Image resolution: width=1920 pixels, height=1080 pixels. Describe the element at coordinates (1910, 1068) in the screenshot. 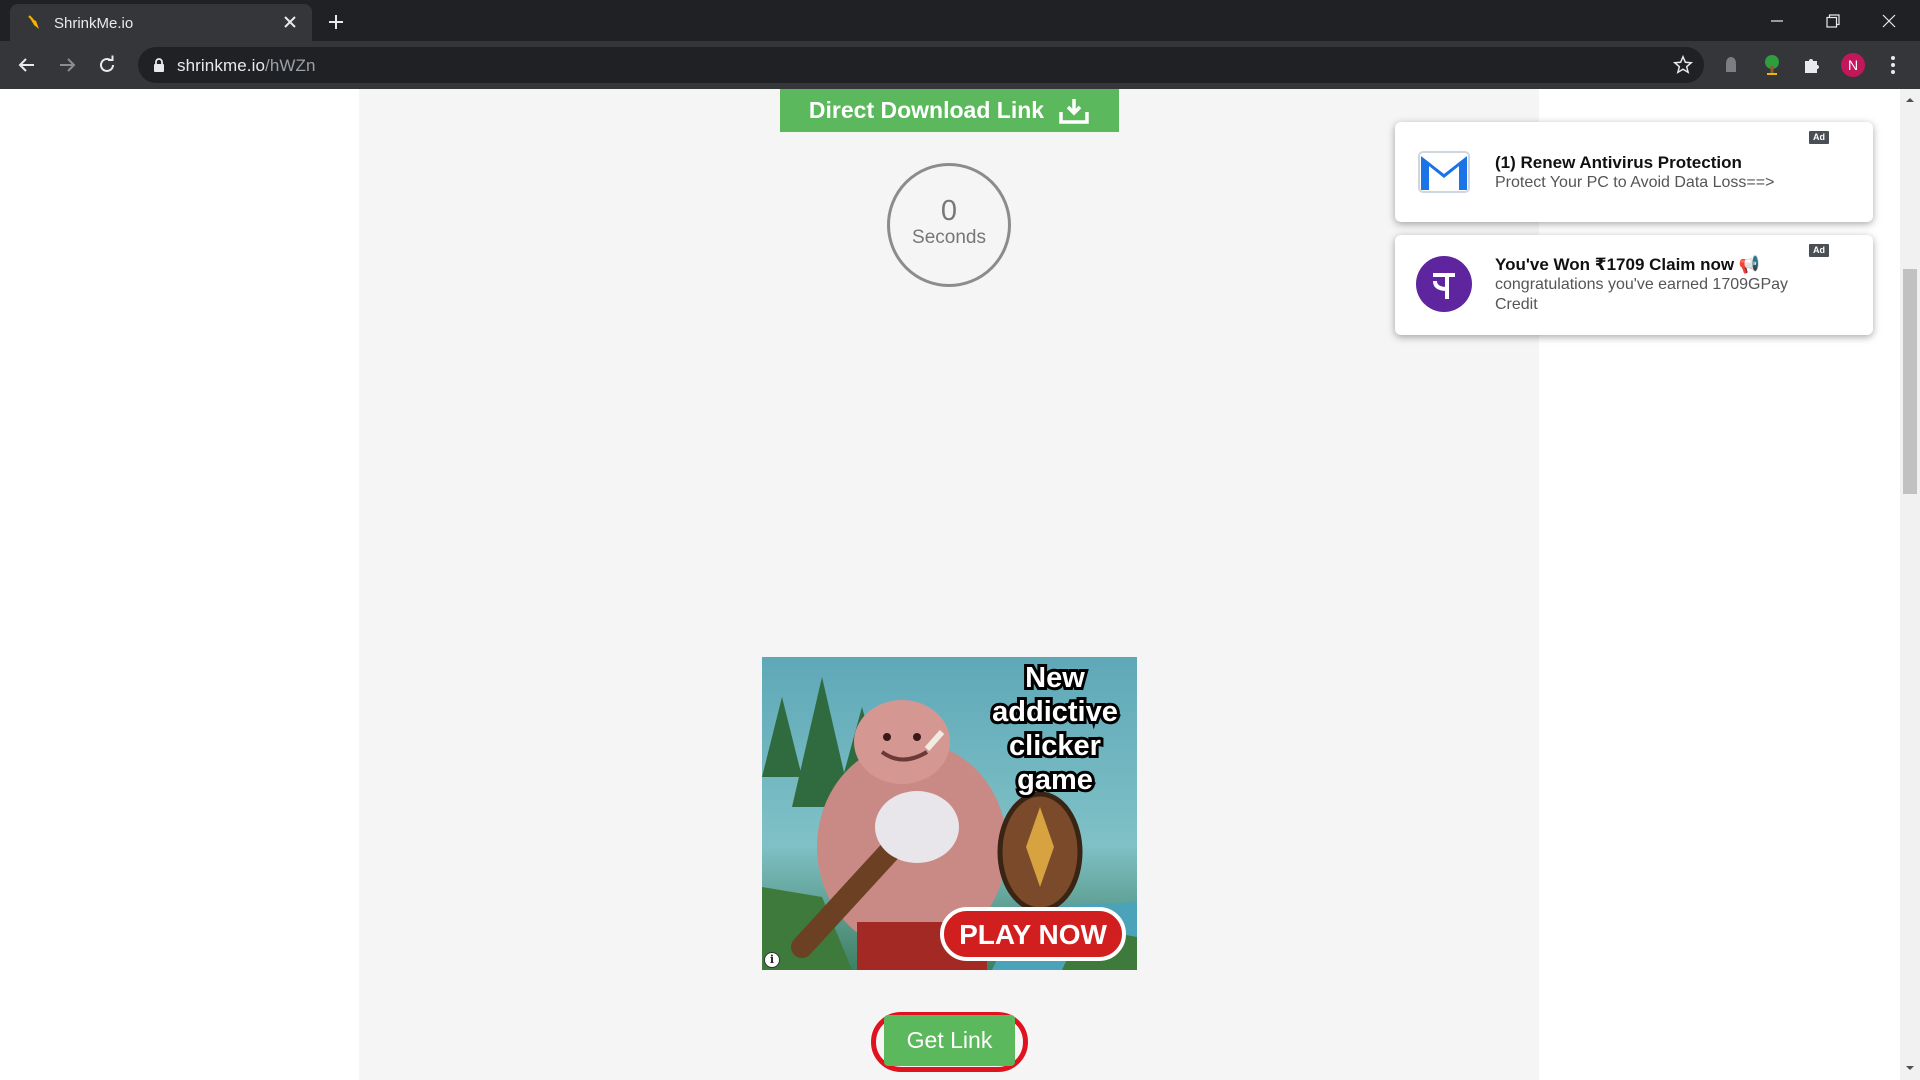

I see `scroll-down-icon` at that location.